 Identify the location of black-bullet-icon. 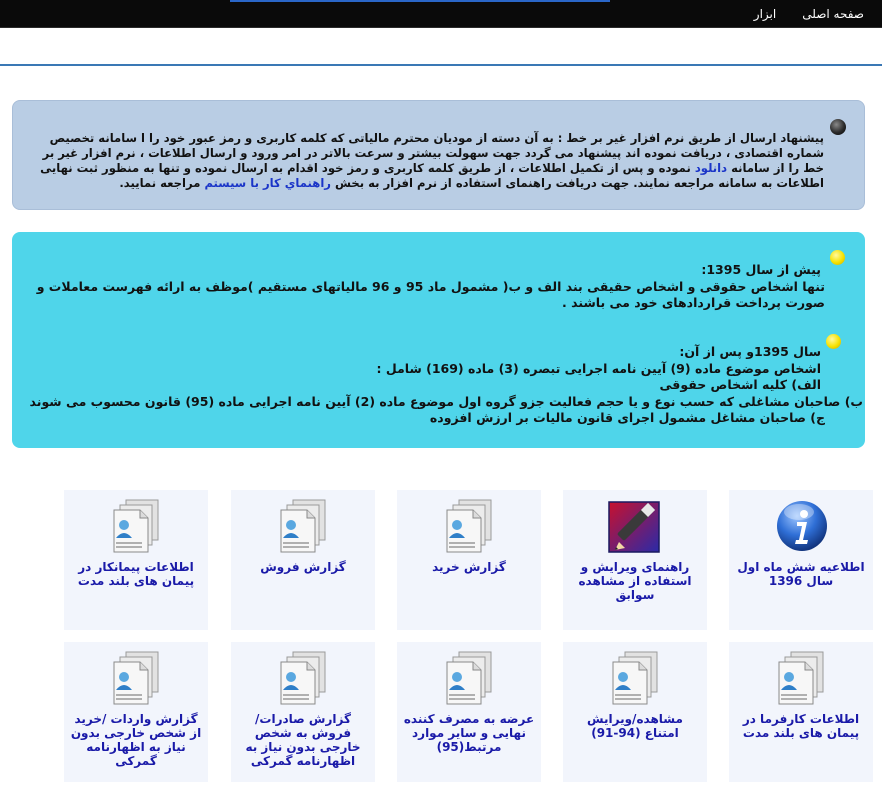
(838, 127).